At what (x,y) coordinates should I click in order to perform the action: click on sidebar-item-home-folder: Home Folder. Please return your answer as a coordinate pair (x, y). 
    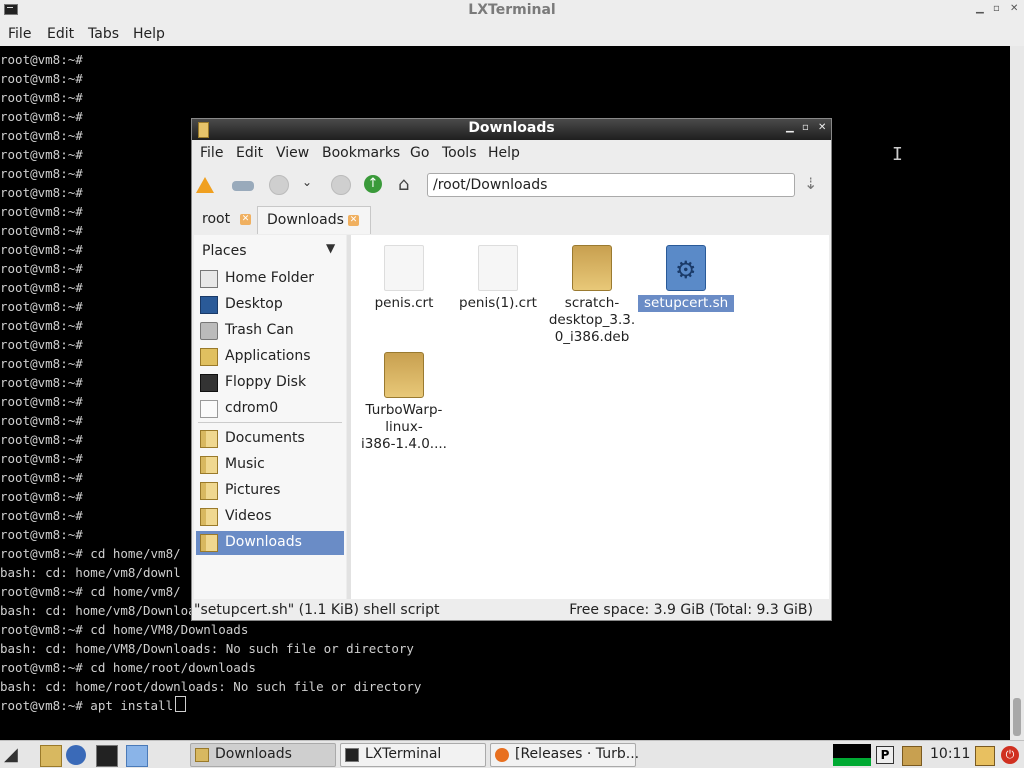
    Looking at the image, I should click on (270, 279).